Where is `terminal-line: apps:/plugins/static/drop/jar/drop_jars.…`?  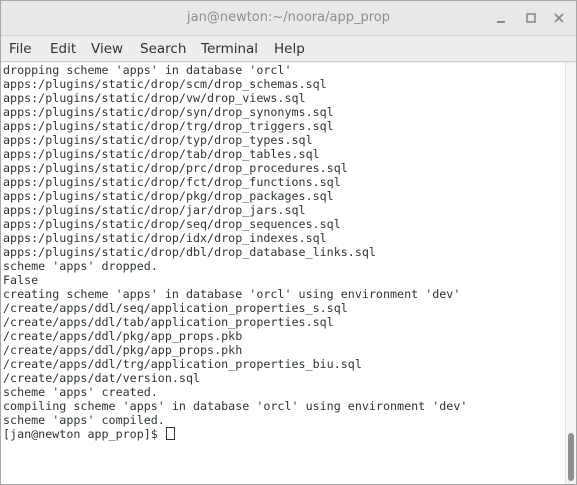 terminal-line: apps:/plugins/static/drop/jar/drop_jars.… is located at coordinates (154, 210).